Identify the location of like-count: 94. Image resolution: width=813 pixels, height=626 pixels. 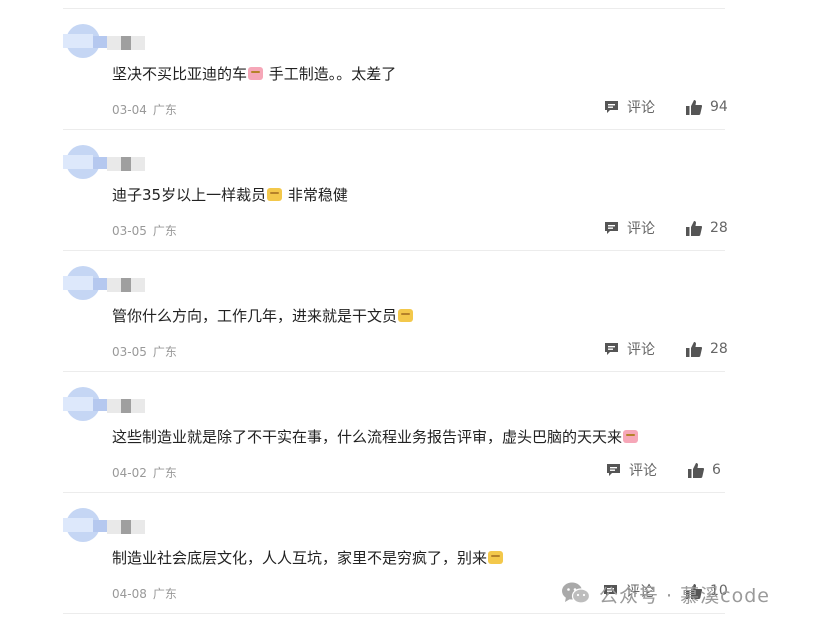
(719, 107).